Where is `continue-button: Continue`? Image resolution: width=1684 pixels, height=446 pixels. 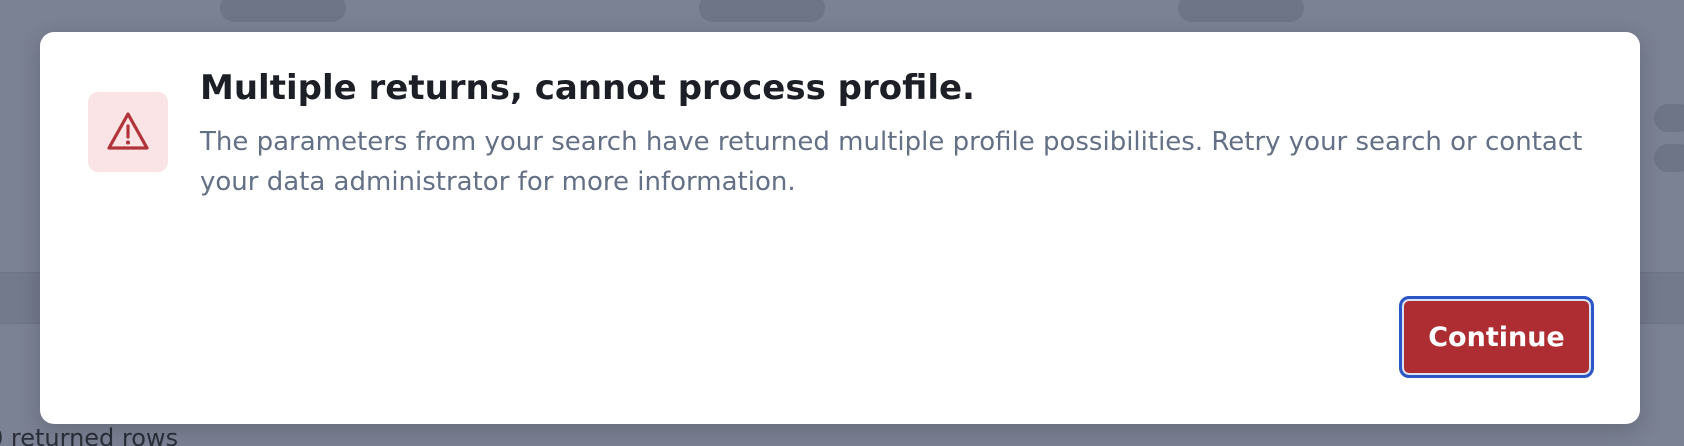
continue-button: Continue is located at coordinates (1496, 337).